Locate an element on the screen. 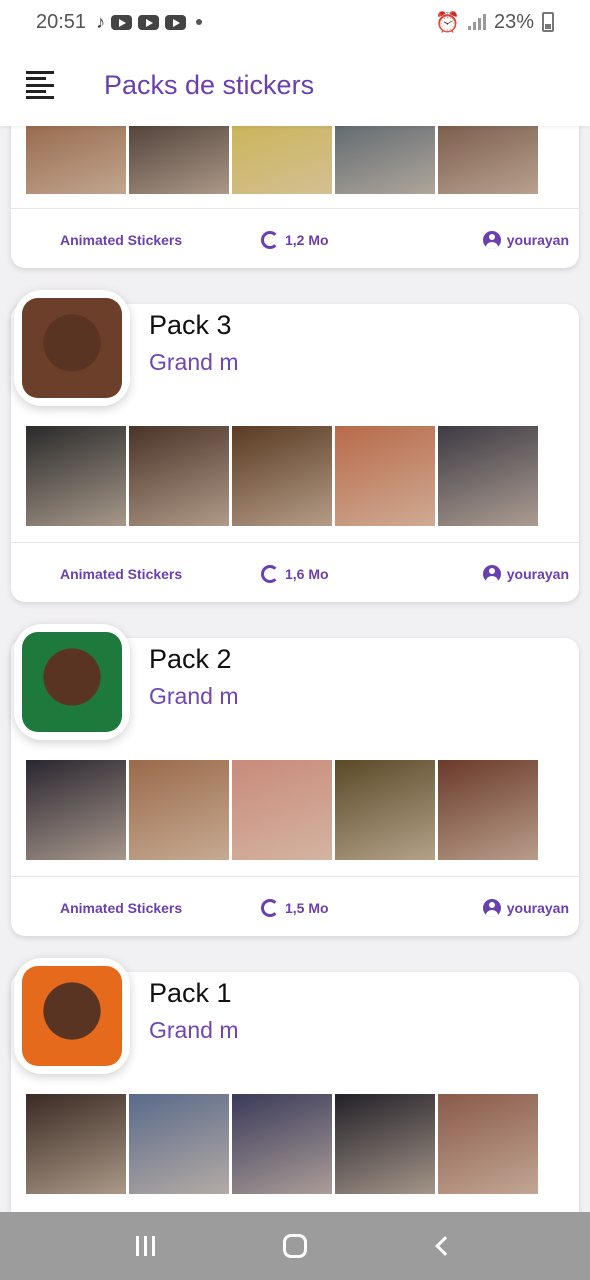 The image size is (590, 1280). home-button is located at coordinates (295, 1246).